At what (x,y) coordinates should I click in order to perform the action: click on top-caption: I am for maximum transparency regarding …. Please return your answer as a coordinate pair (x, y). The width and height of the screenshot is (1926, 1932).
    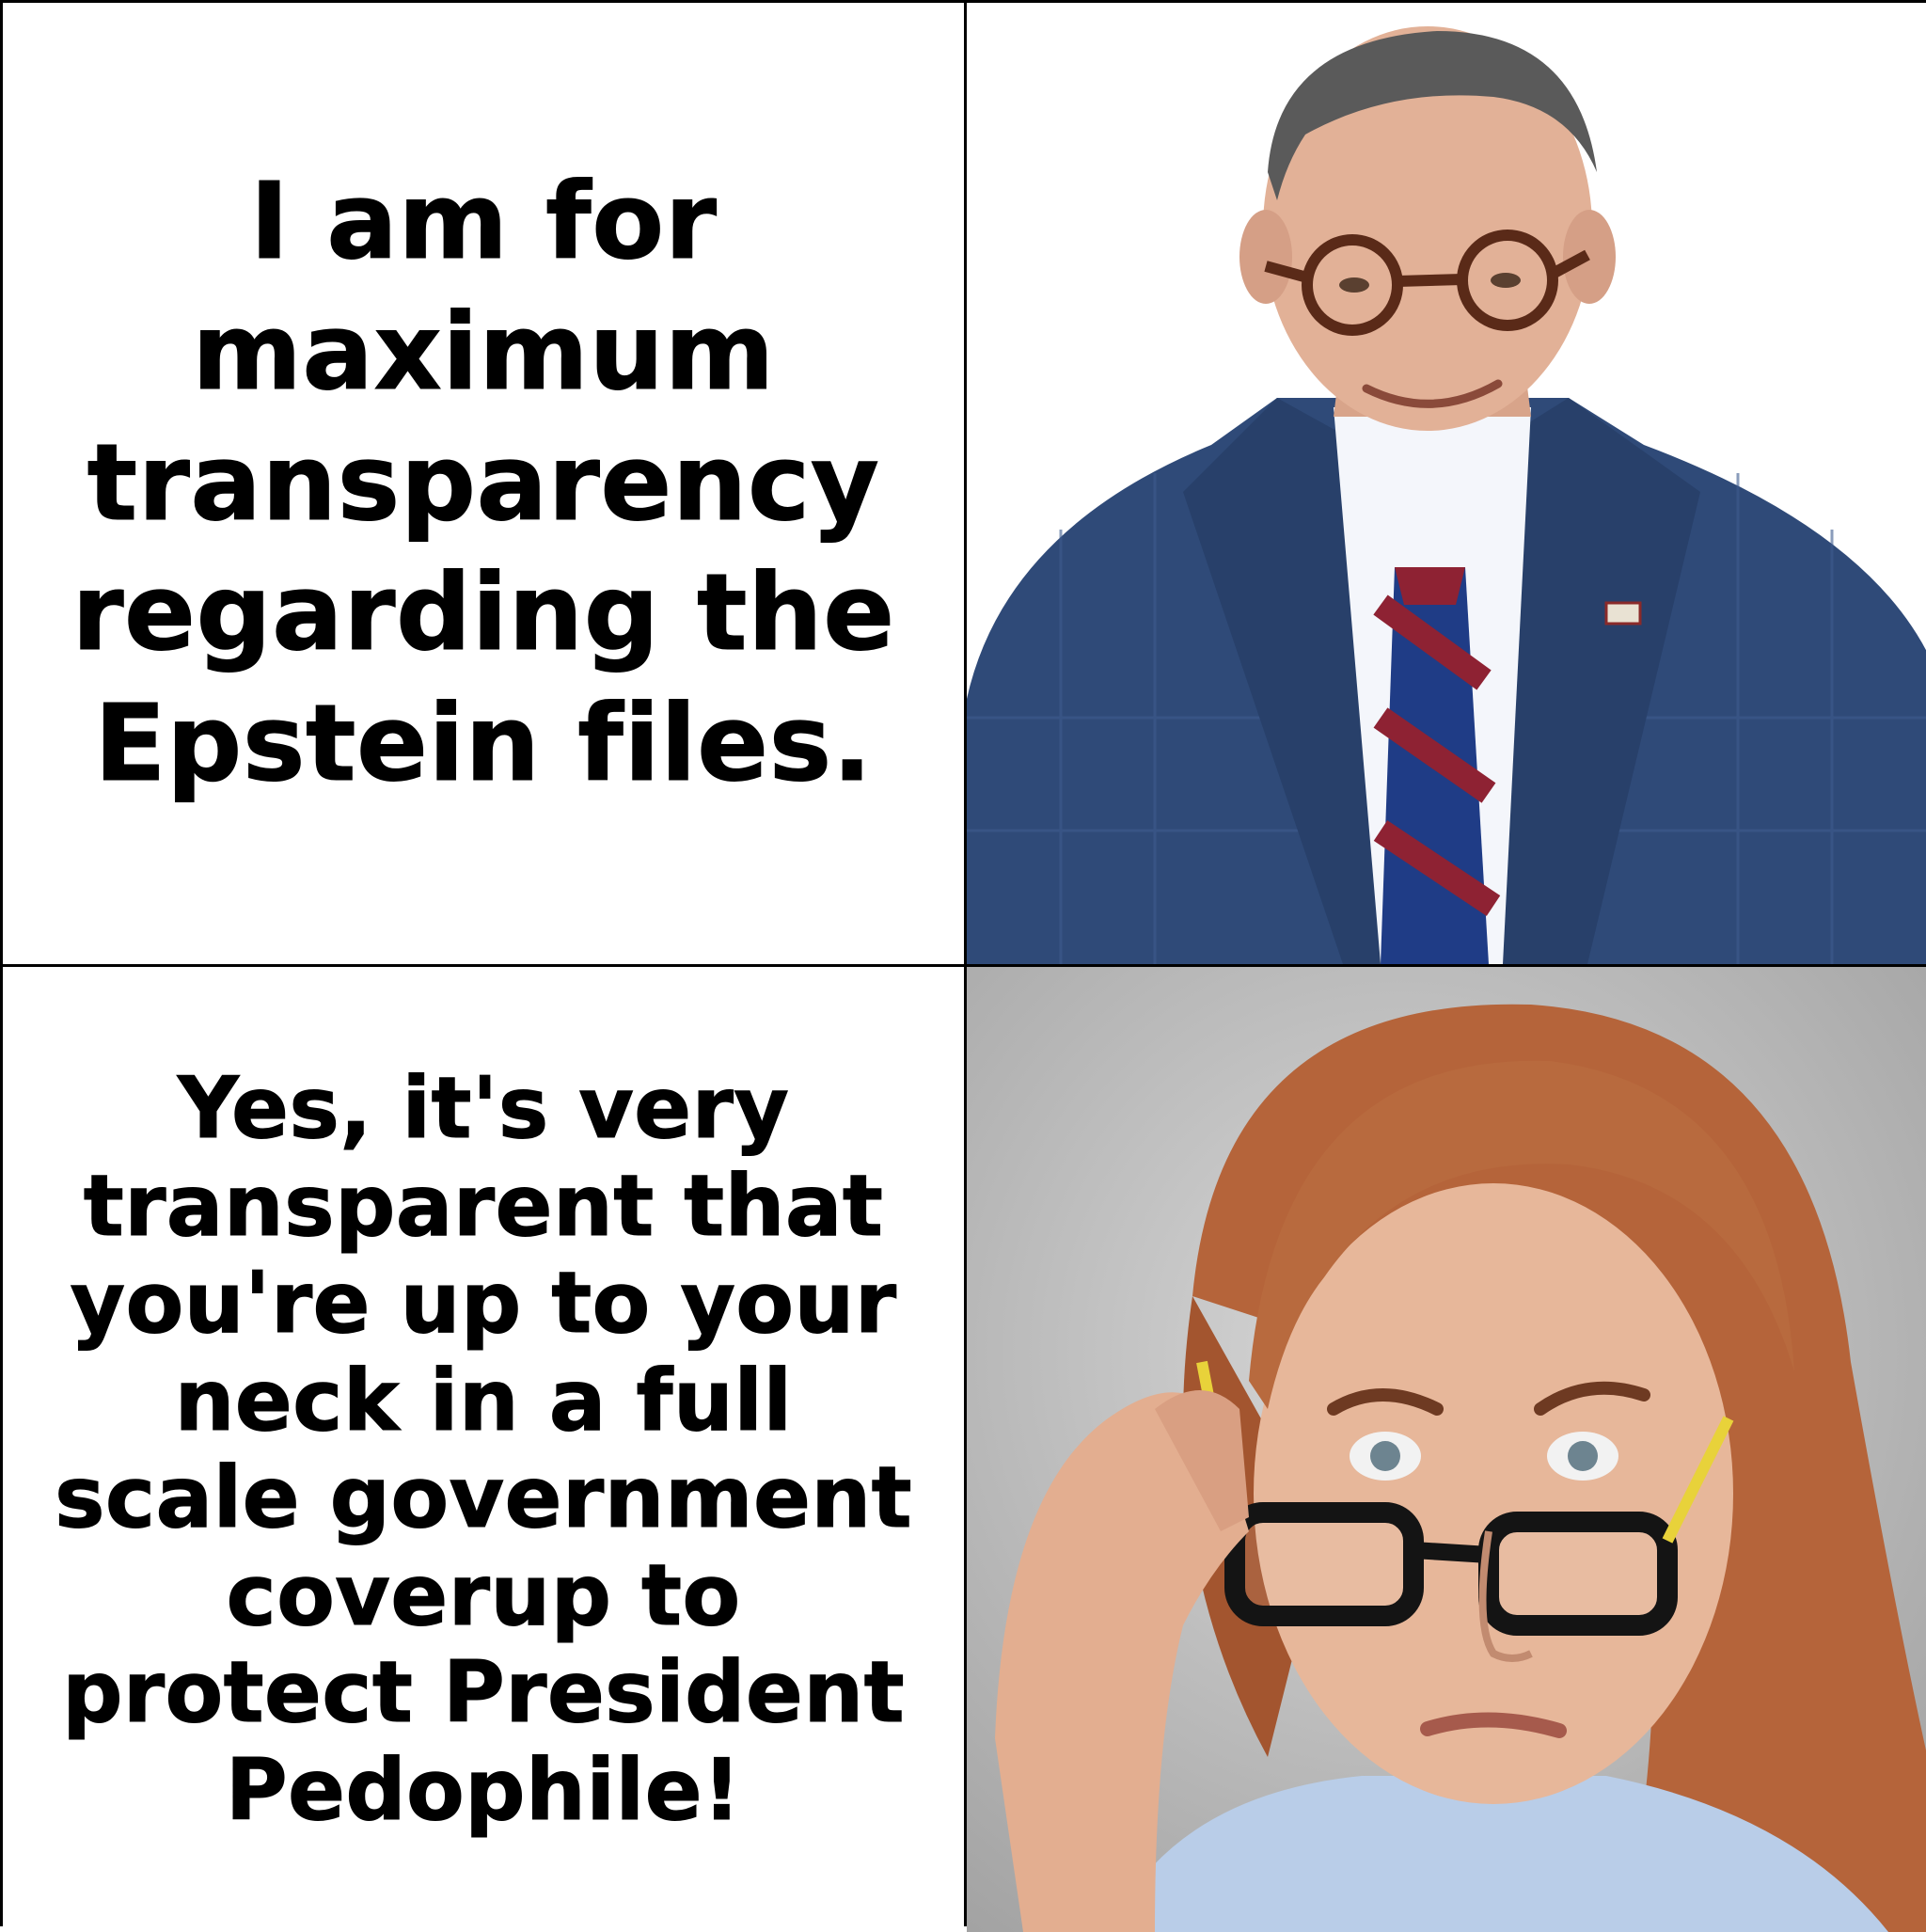
    Looking at the image, I should click on (483, 483).